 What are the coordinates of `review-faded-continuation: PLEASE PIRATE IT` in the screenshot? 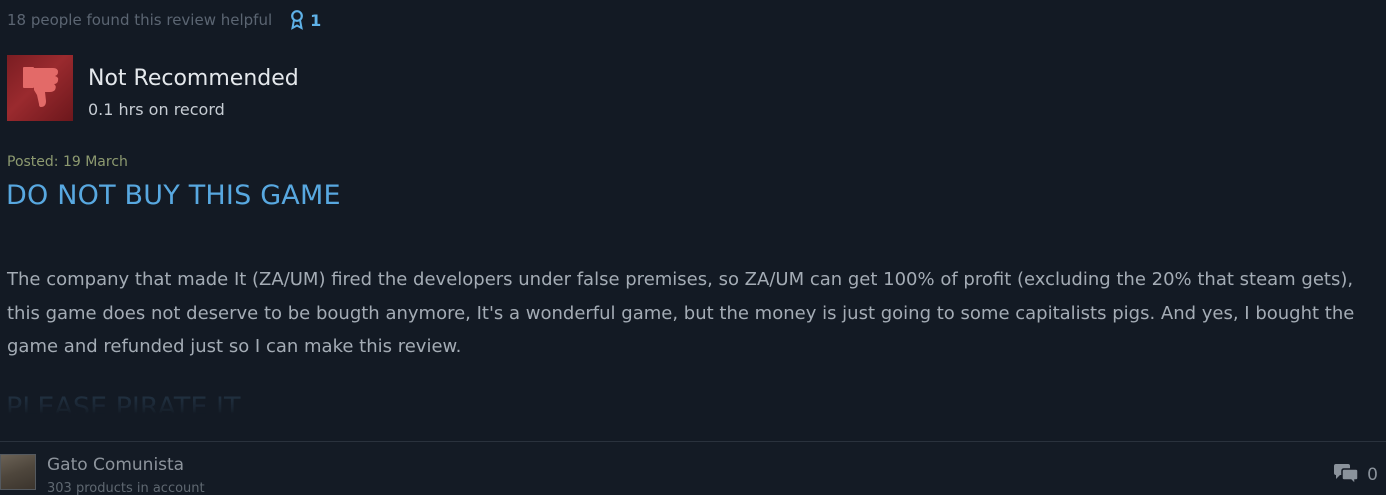 It's located at (123, 403).